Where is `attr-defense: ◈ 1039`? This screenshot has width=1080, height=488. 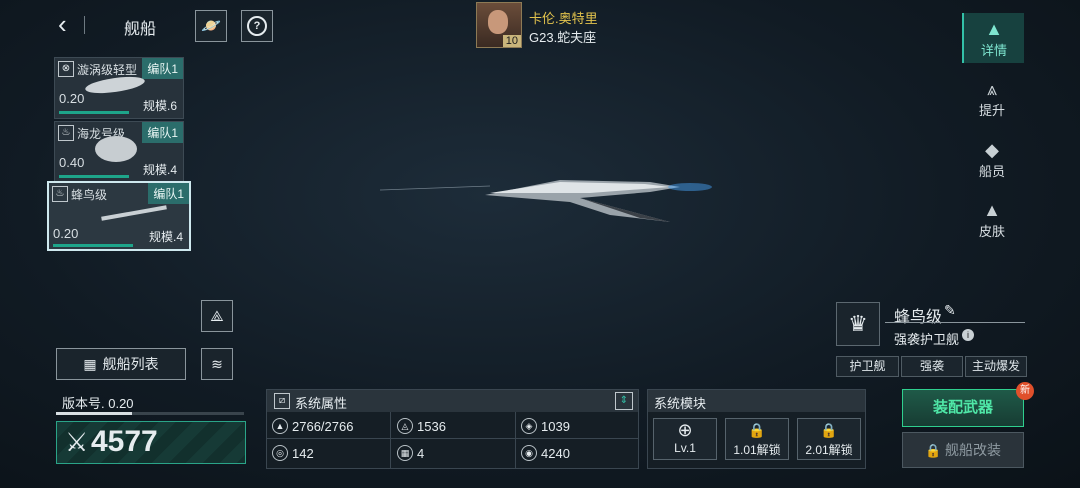
attr-defense: ◈ 1039 is located at coordinates (545, 426).